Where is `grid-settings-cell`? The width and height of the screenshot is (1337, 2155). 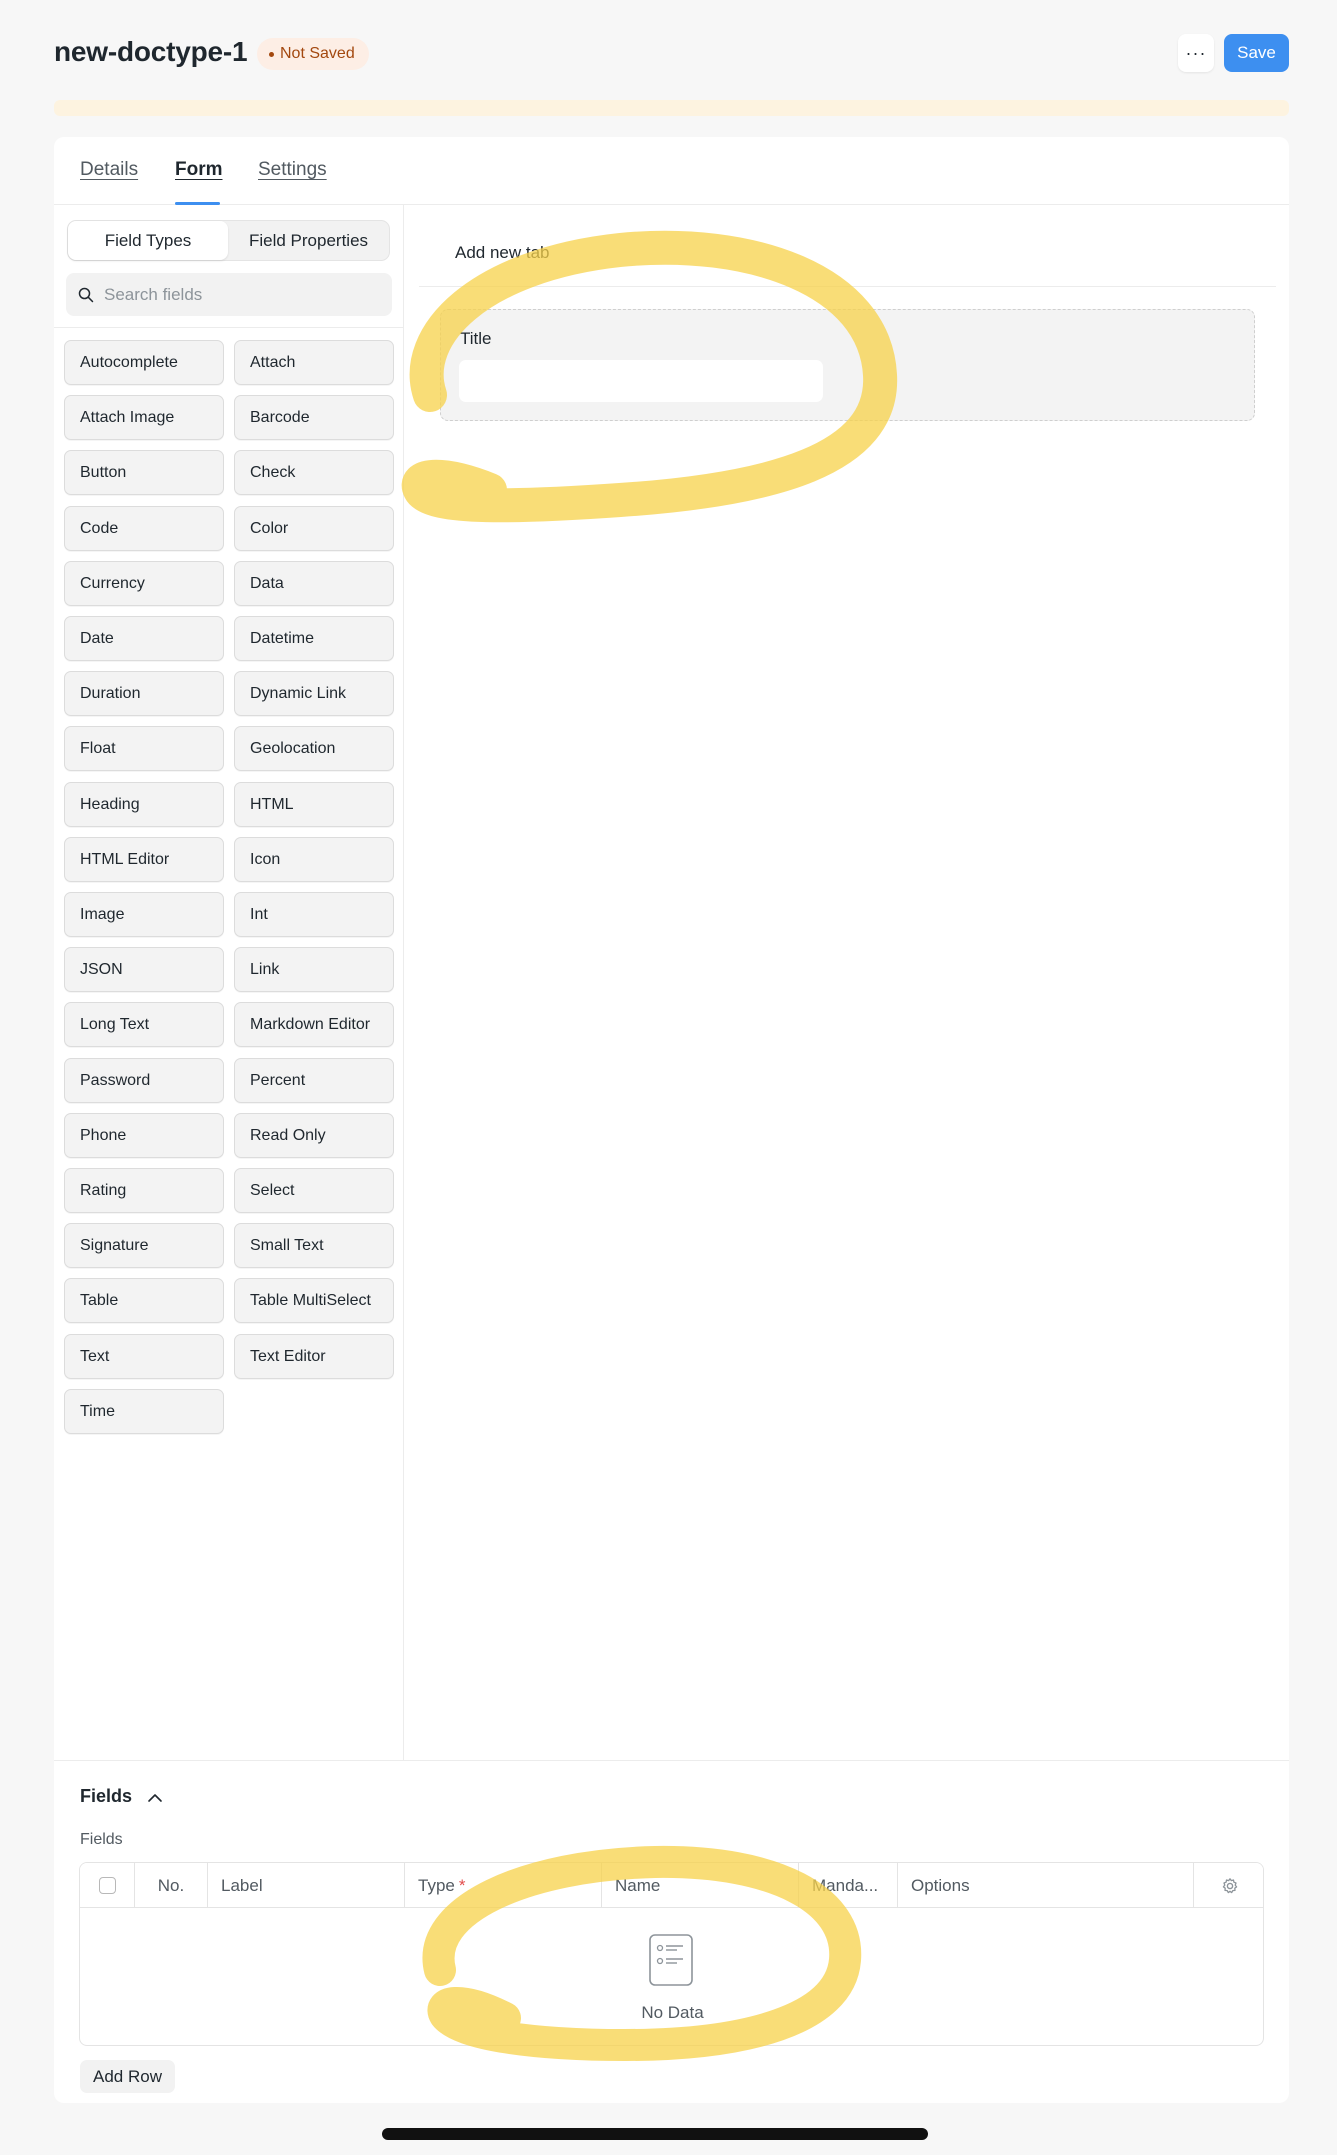
grid-settings-cell is located at coordinates (1228, 1885).